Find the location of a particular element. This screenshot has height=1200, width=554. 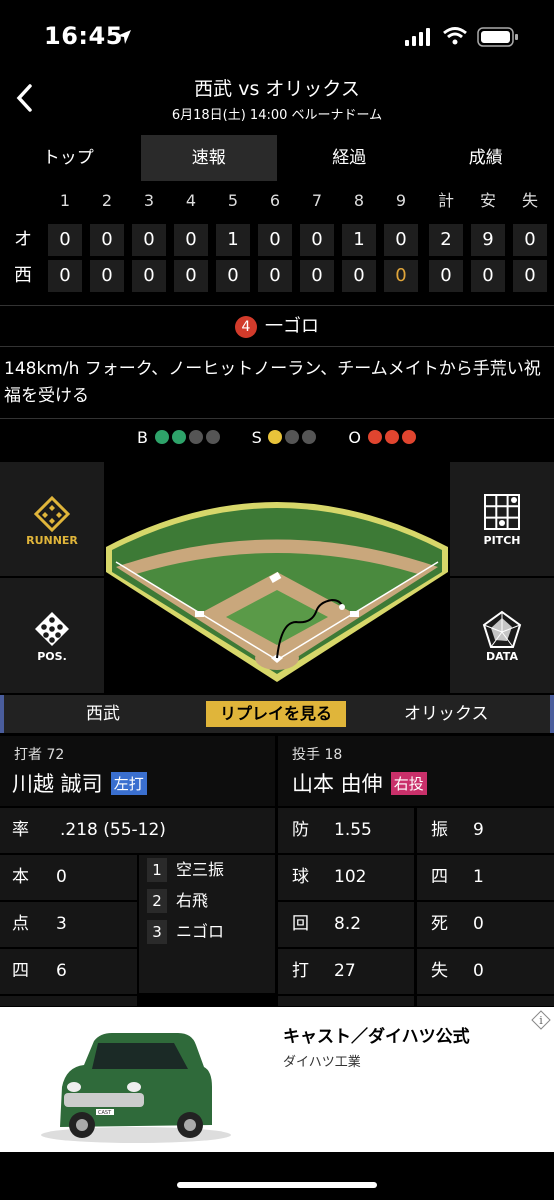

batter-name: 川越 誠司 is located at coordinates (57, 784).